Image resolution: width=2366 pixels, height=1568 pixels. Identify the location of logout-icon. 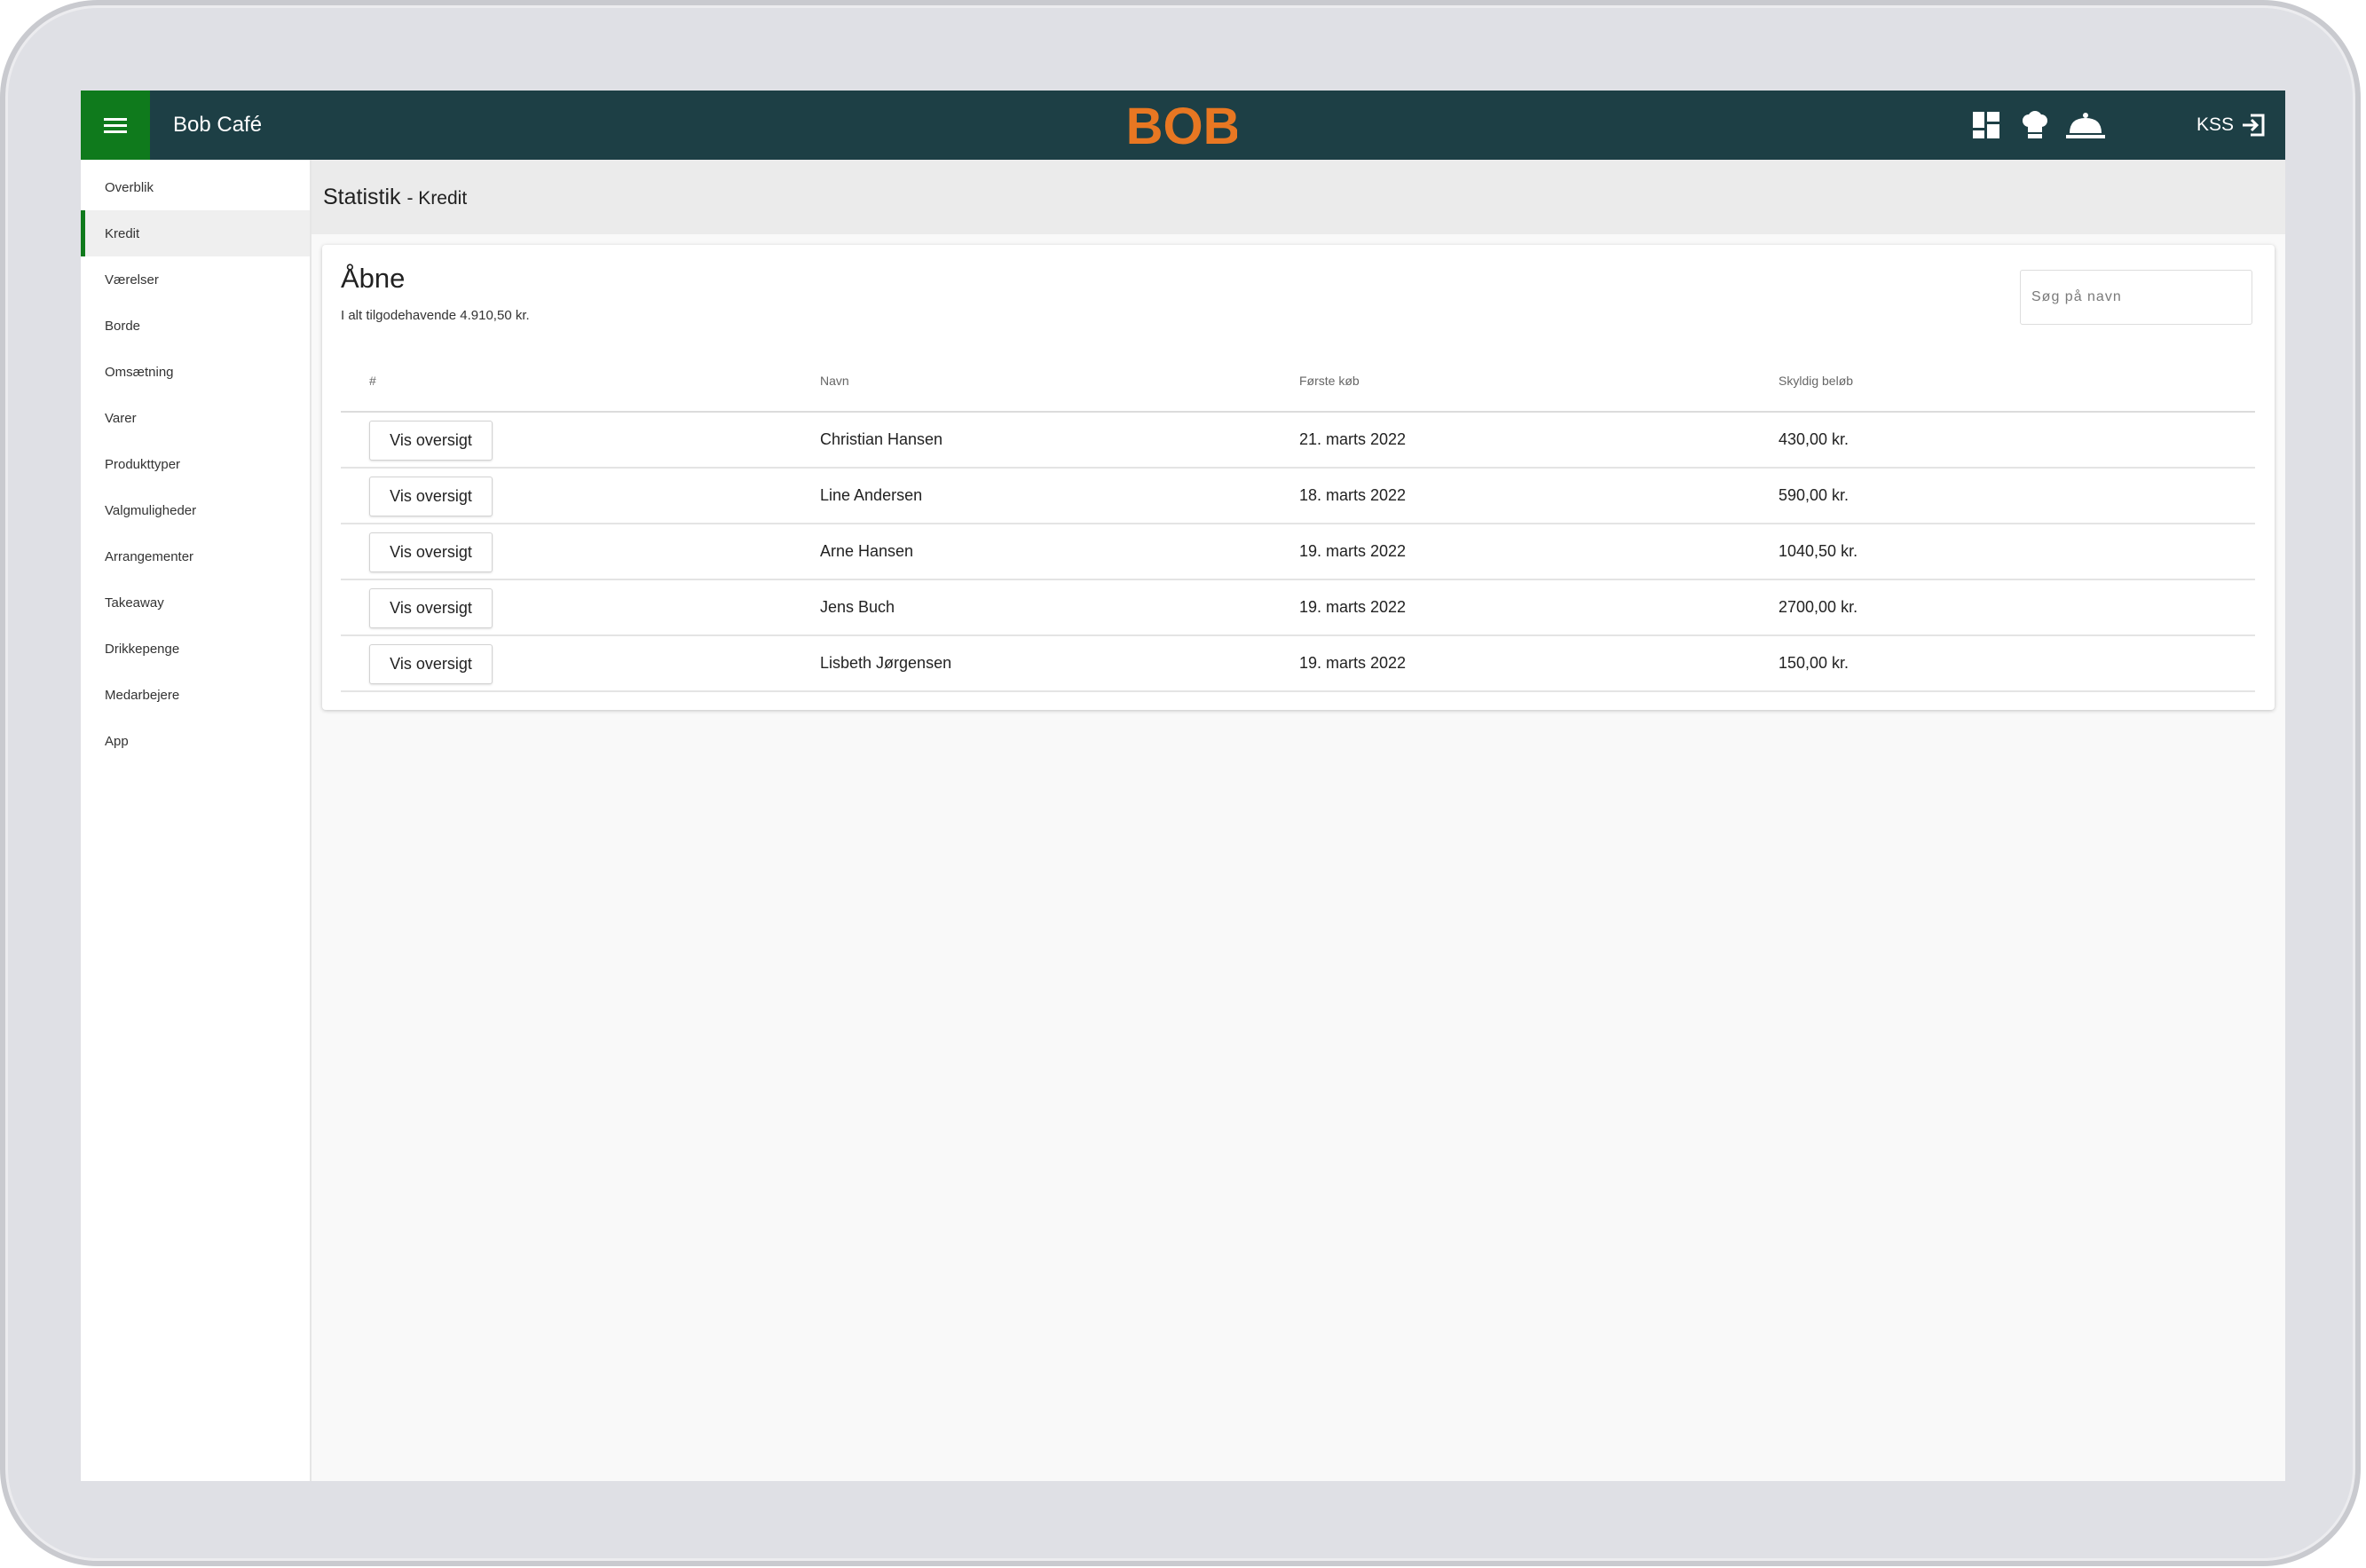
(2254, 126).